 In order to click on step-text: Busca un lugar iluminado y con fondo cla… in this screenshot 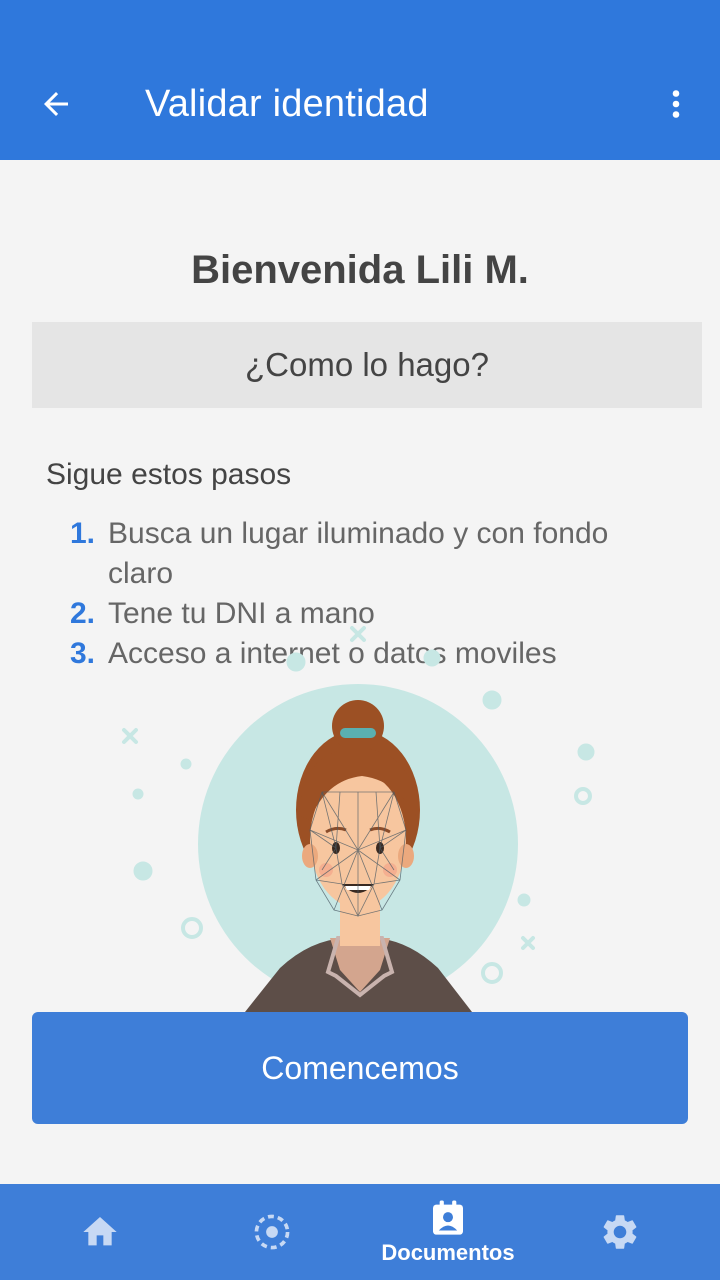, I will do `click(358, 553)`.